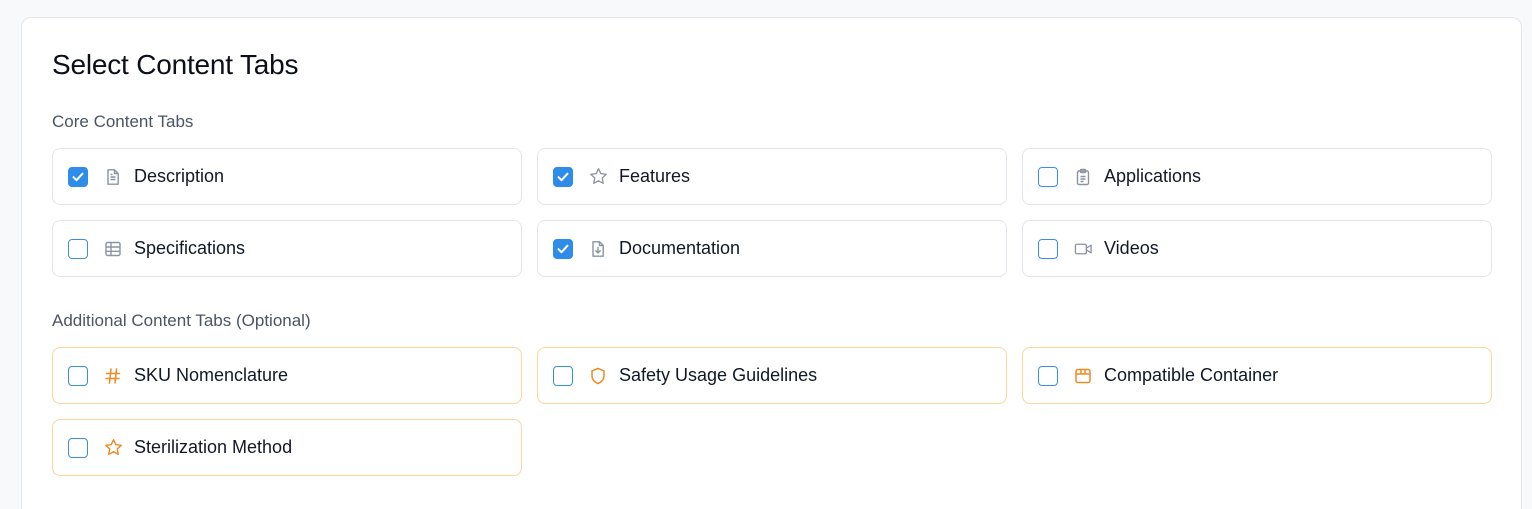 This screenshot has width=1532, height=509. What do you see at coordinates (563, 248) in the screenshot?
I see `checkbox-documentation` at bounding box center [563, 248].